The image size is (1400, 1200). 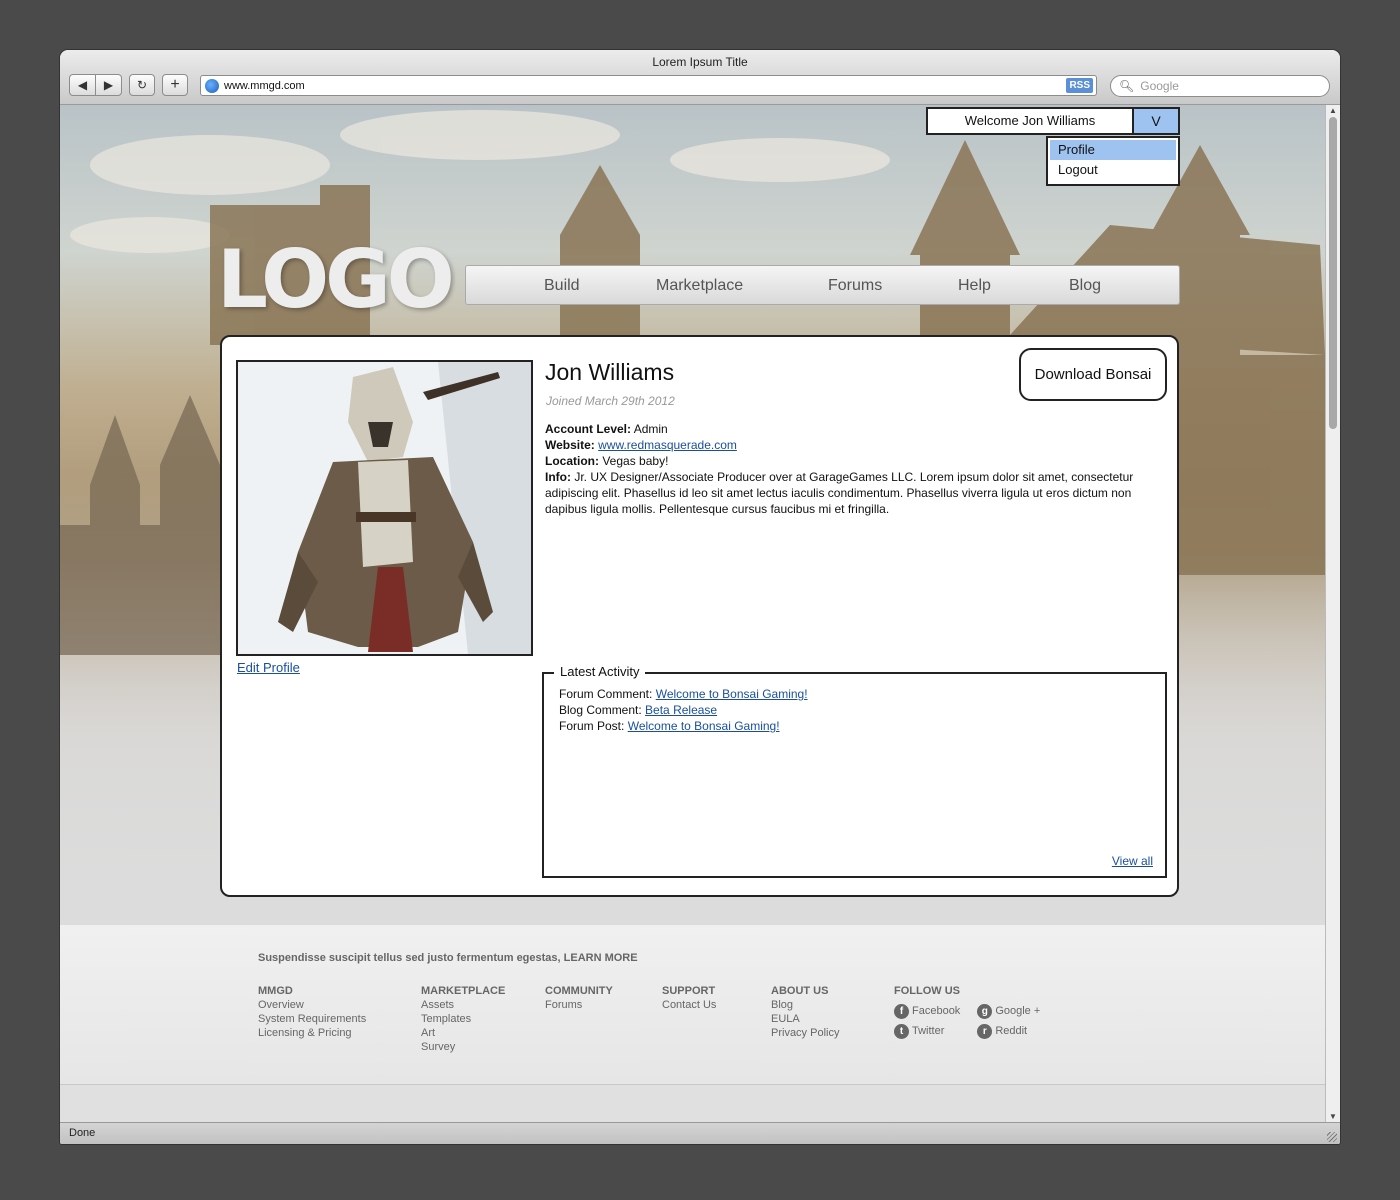 What do you see at coordinates (855, 286) in the screenshot?
I see `nav-forums: Forums` at bounding box center [855, 286].